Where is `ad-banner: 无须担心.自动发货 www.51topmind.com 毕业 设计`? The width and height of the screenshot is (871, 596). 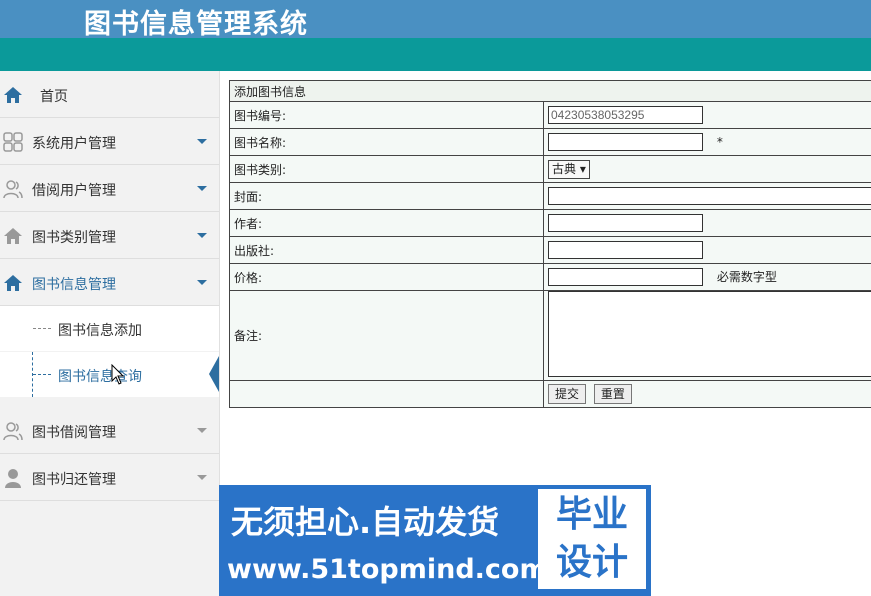
ad-banner: 无须担心.自动发货 www.51topmind.com 毕业 设计 is located at coordinates (435, 540).